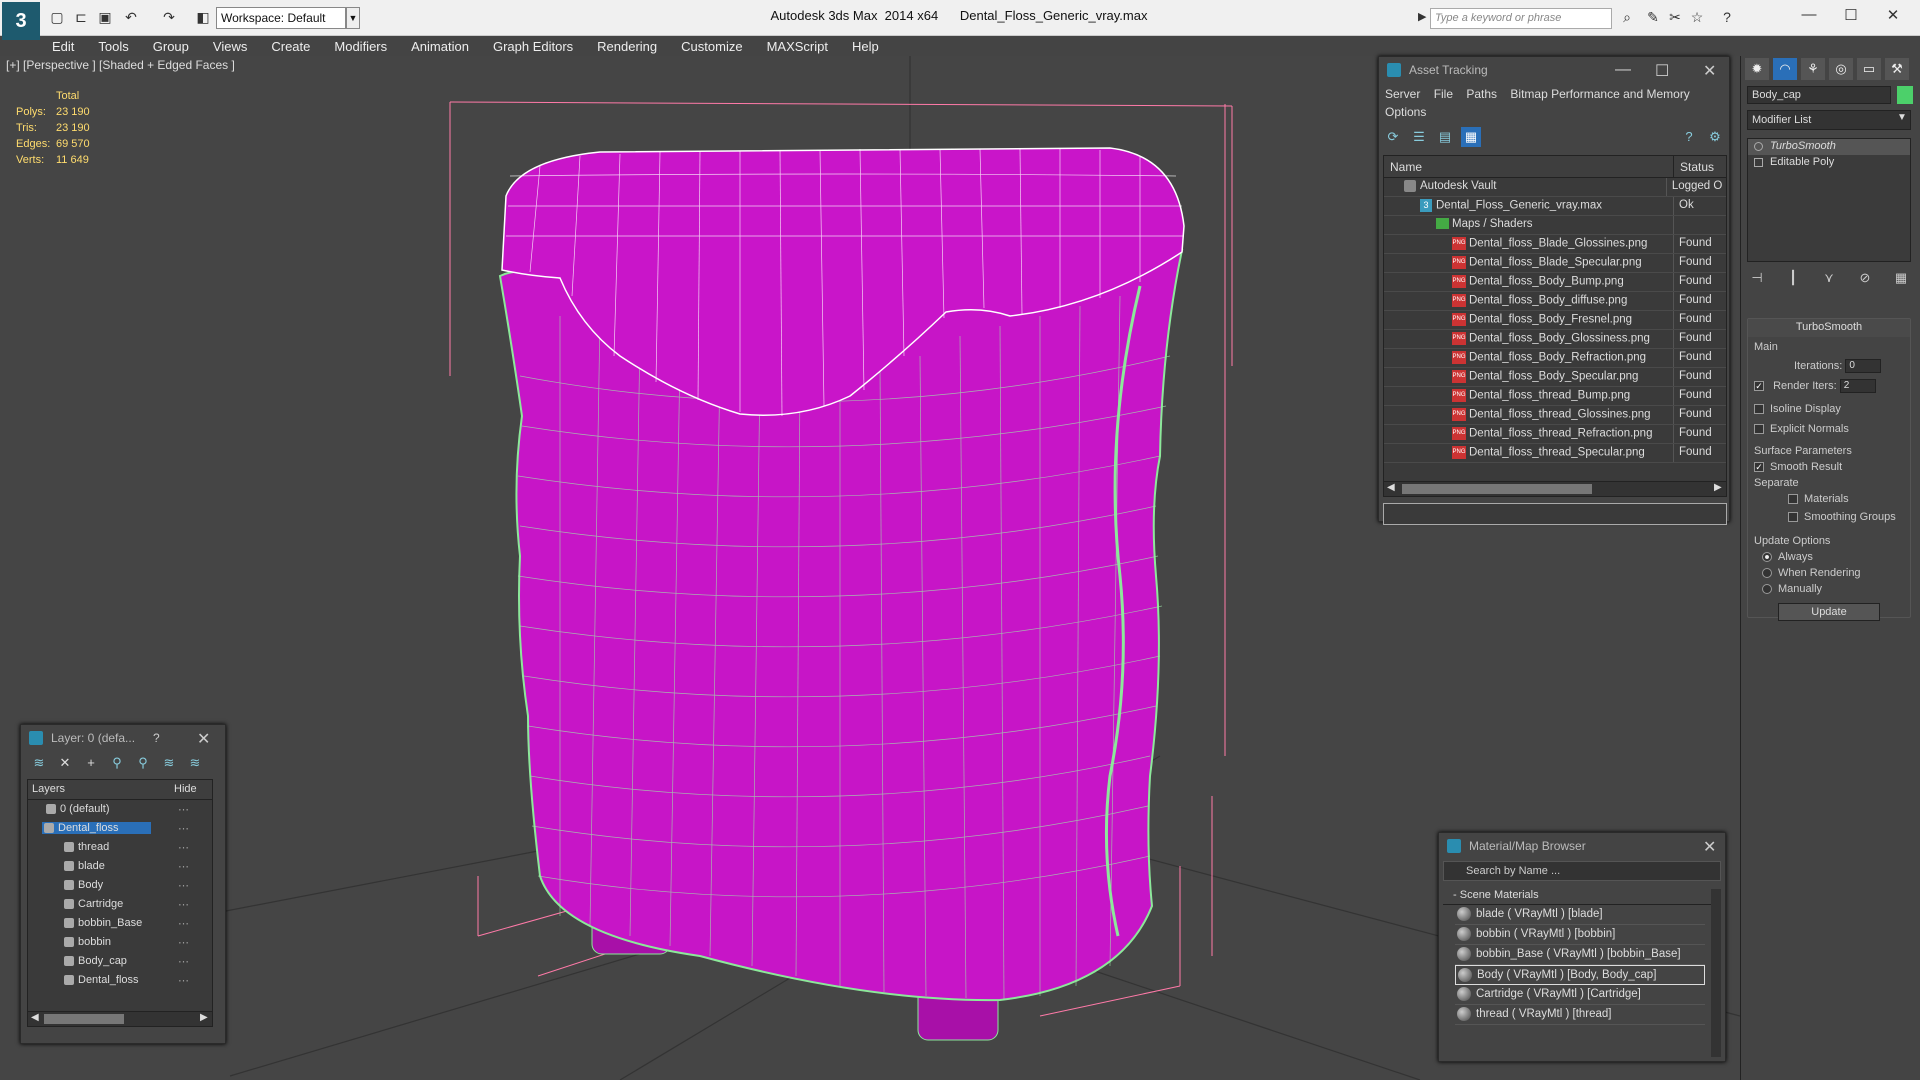 This screenshot has width=1920, height=1080. I want to click on asset-row: PNG Dental_floss_thread_Bump.png Found, so click(1555, 396).